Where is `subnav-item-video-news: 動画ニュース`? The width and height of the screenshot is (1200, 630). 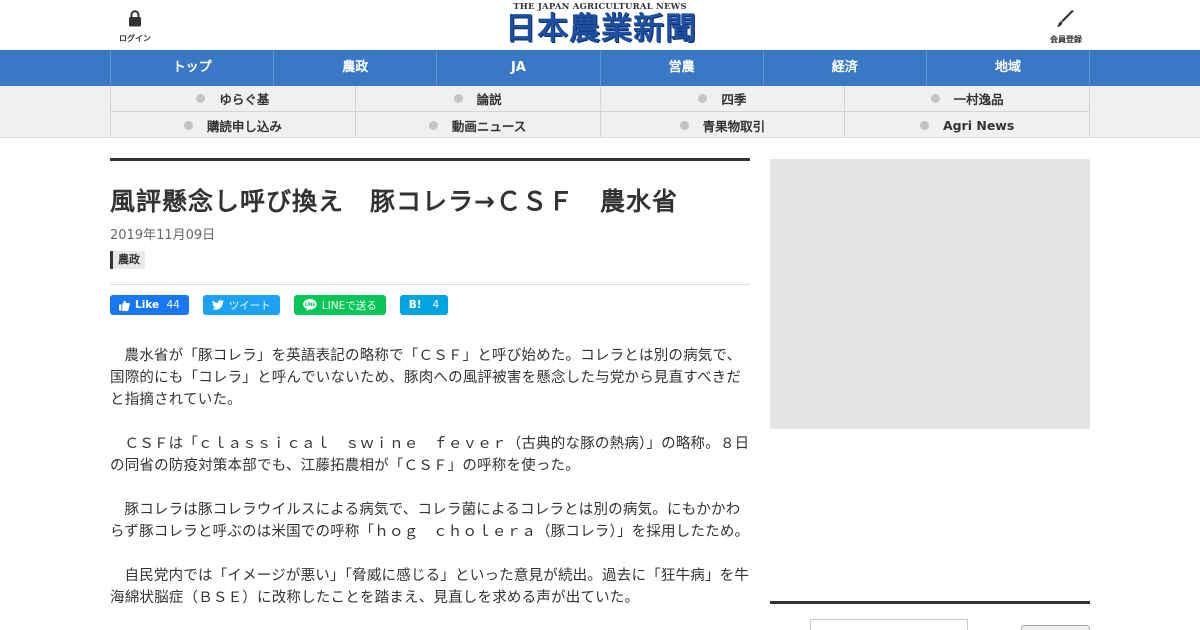 subnav-item-video-news: 動画ニュース is located at coordinates (478, 125).